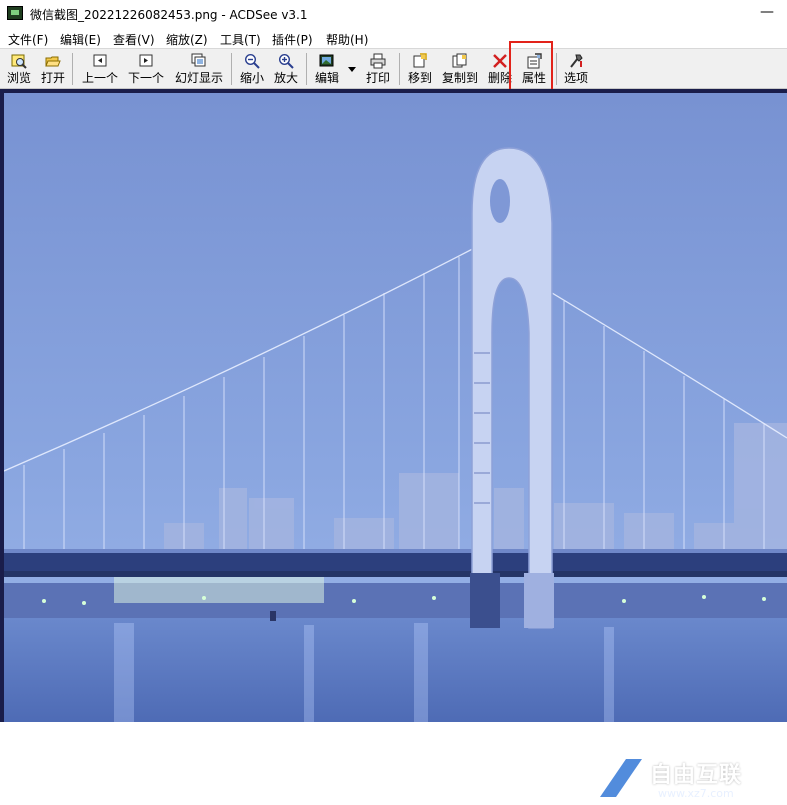  What do you see at coordinates (146, 69) in the screenshot?
I see `next-button: 下一个` at bounding box center [146, 69].